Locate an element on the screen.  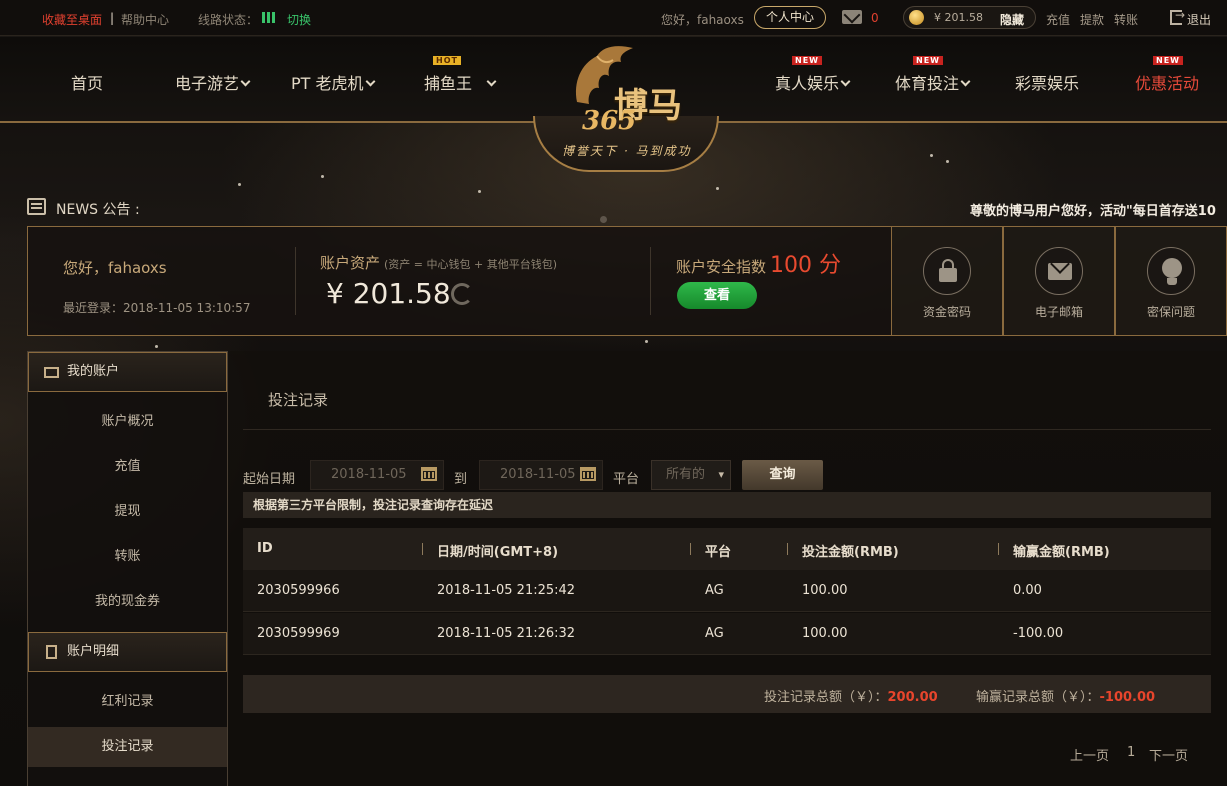
balance-amount: ¥ 201.58 is located at coordinates (958, 17).